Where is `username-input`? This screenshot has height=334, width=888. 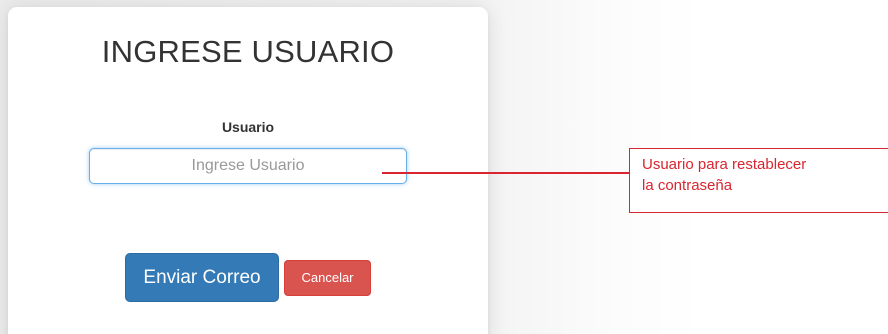
username-input is located at coordinates (248, 166).